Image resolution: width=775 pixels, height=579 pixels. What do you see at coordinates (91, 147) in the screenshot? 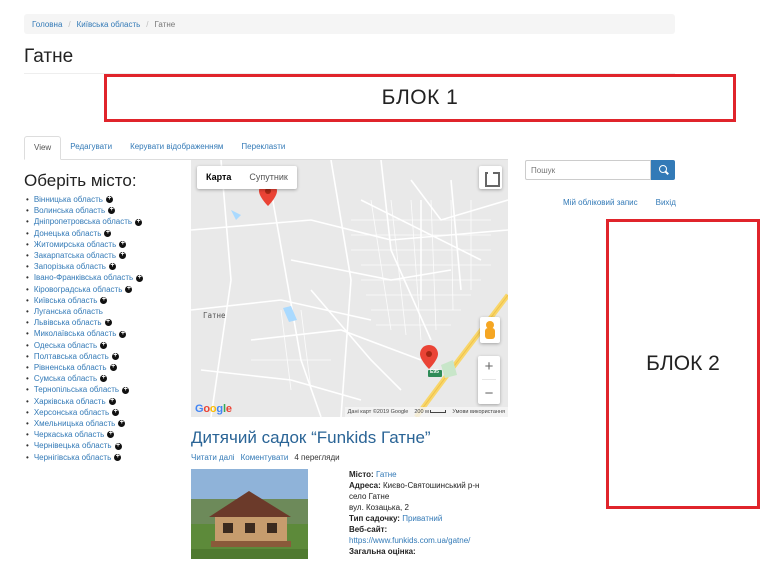
I see `tab-edit: Редагувати` at bounding box center [91, 147].